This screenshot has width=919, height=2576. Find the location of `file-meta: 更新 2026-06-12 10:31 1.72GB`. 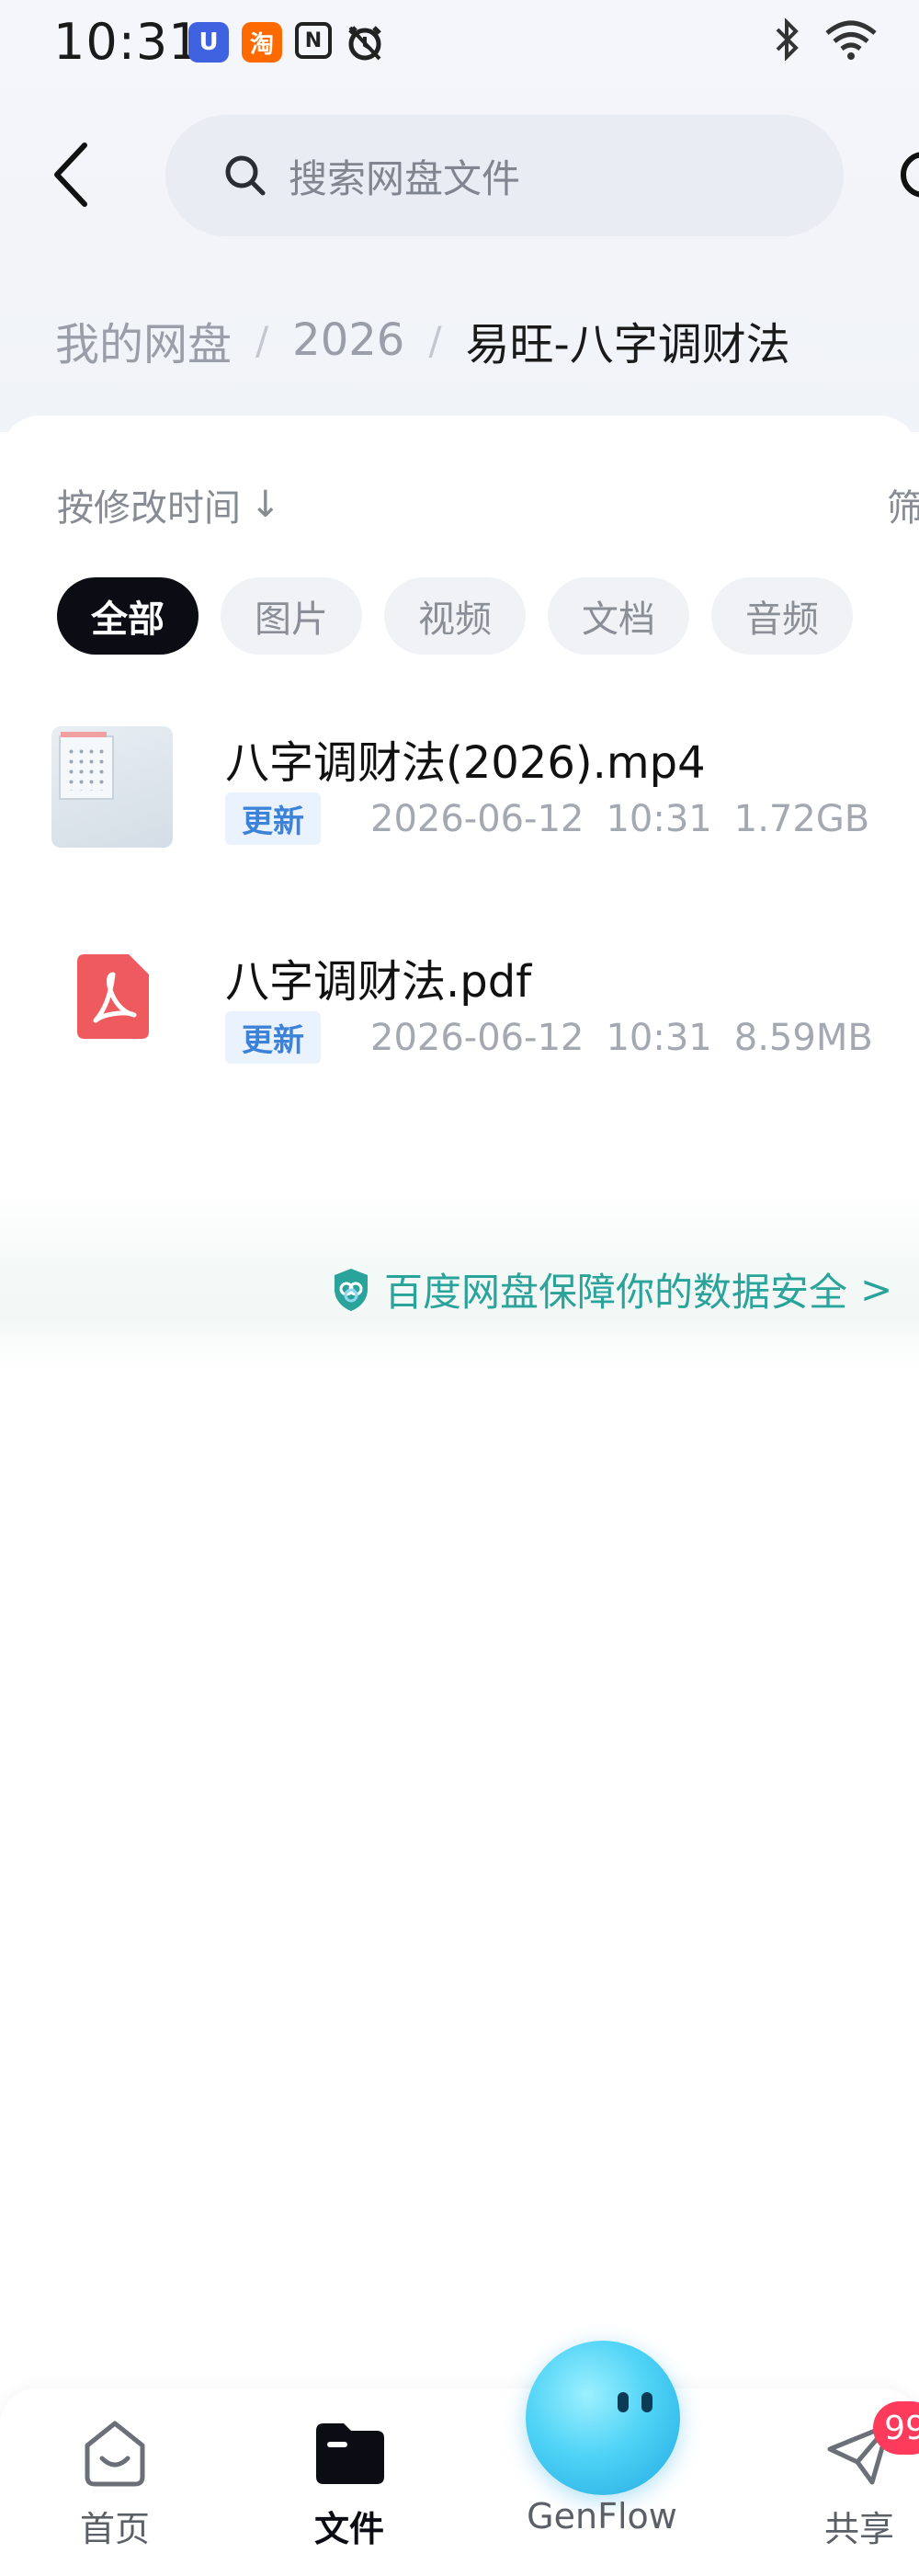

file-meta: 更新 2026-06-12 10:31 1.72GB is located at coordinates (547, 818).